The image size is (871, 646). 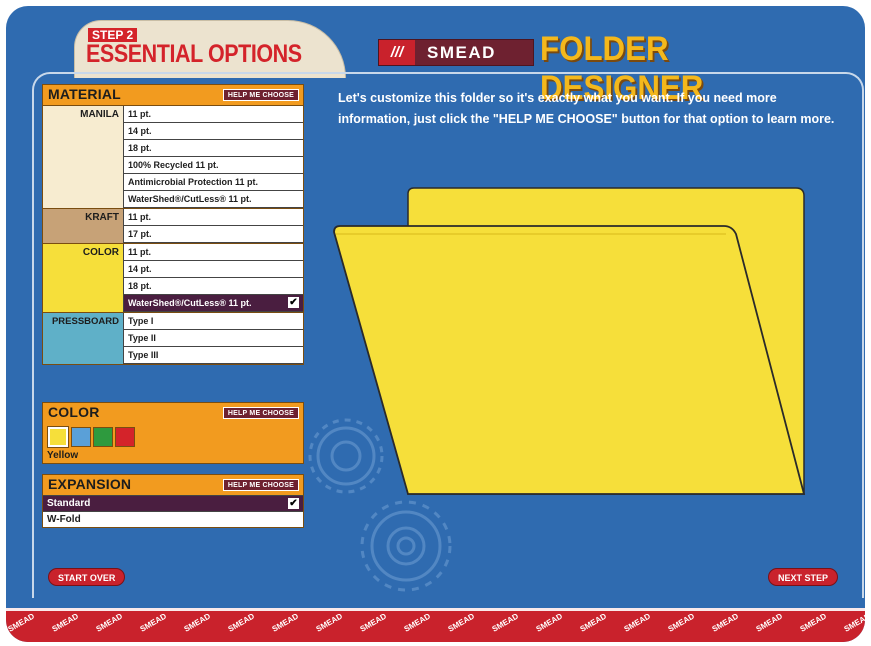 I want to click on selected-color-name: Yellow, so click(x=63, y=455).